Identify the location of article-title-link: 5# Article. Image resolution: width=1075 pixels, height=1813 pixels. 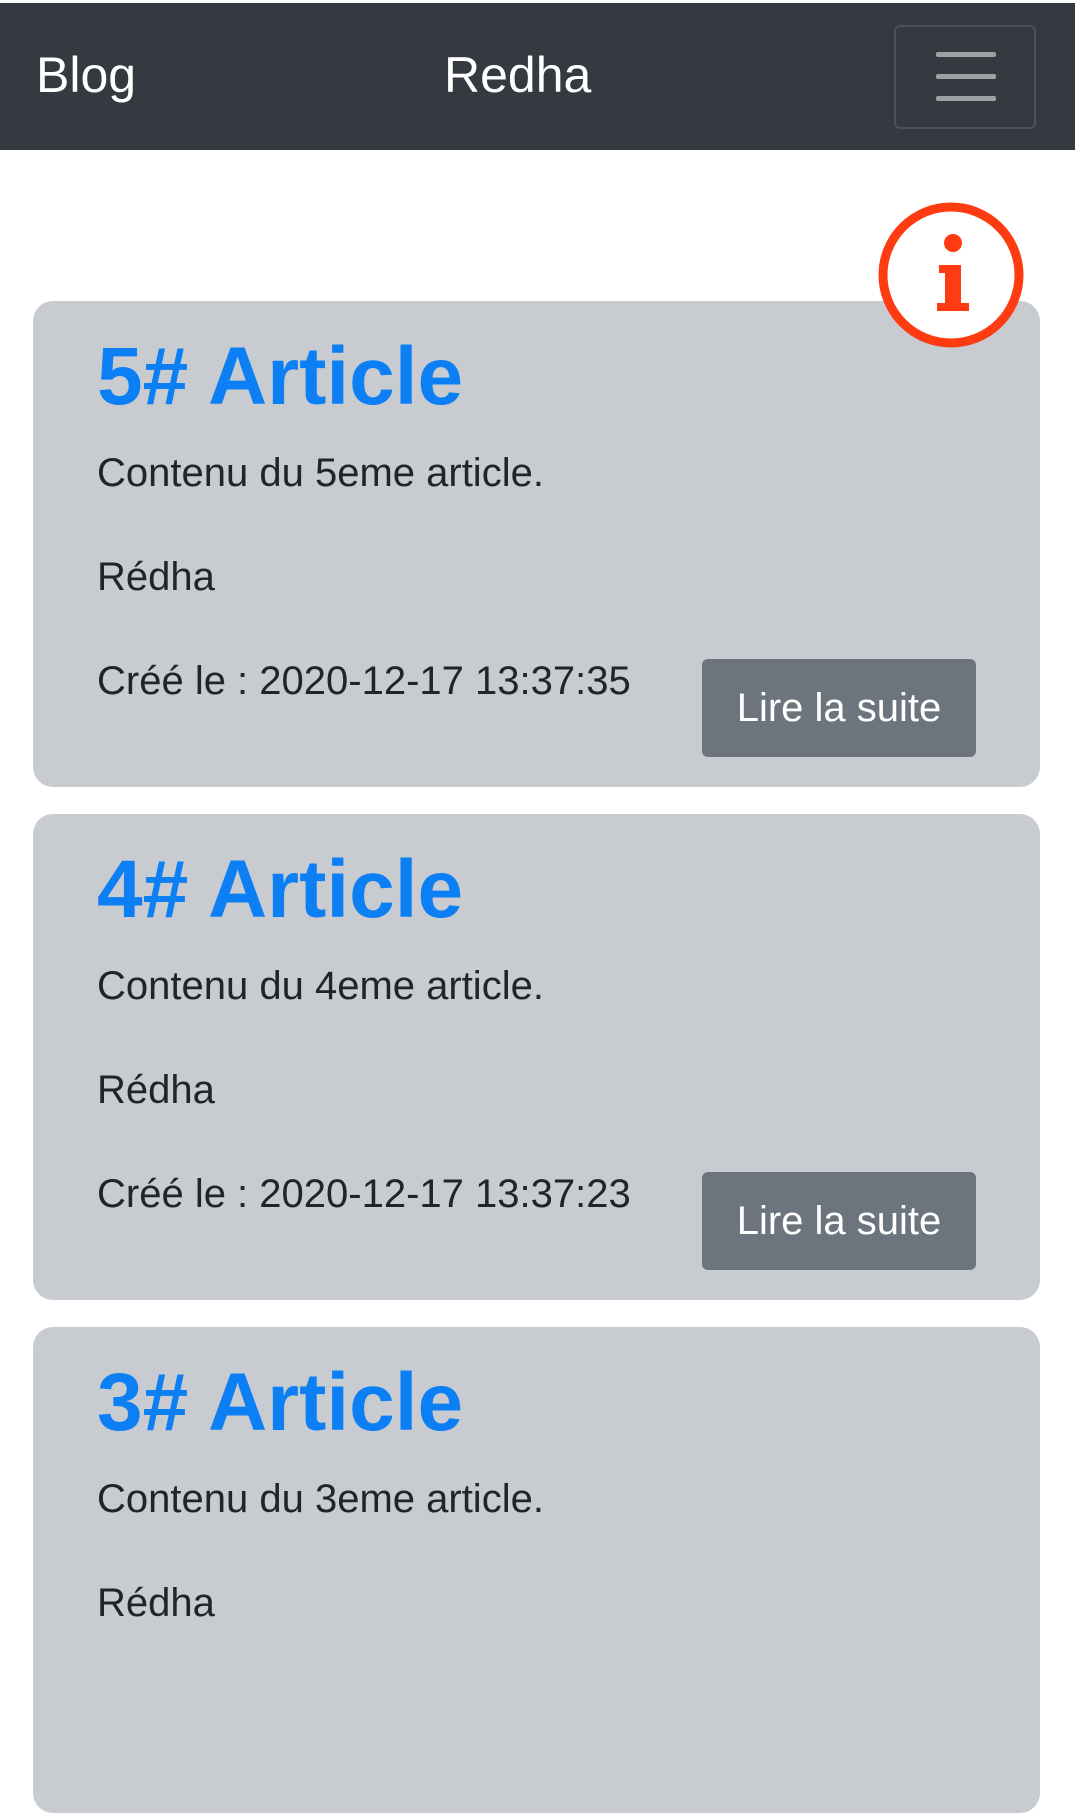
(280, 377).